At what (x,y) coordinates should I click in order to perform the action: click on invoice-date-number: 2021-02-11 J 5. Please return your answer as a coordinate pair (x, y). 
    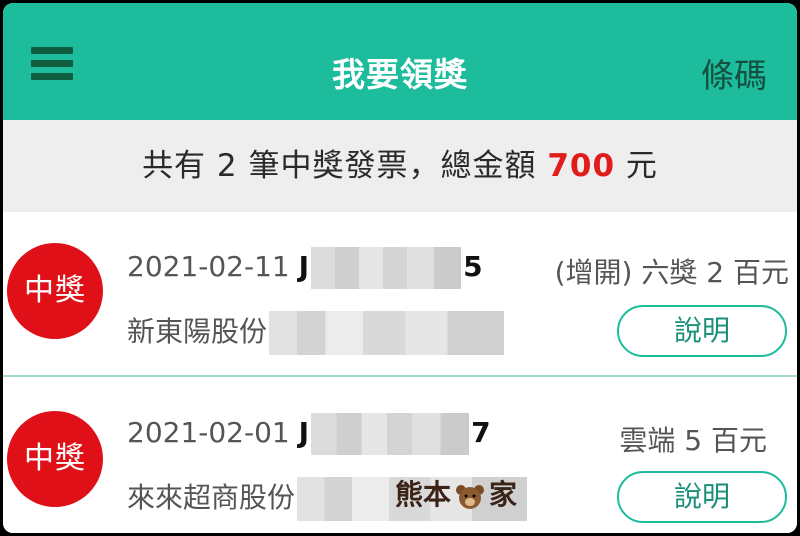
    Looking at the image, I should click on (305, 268).